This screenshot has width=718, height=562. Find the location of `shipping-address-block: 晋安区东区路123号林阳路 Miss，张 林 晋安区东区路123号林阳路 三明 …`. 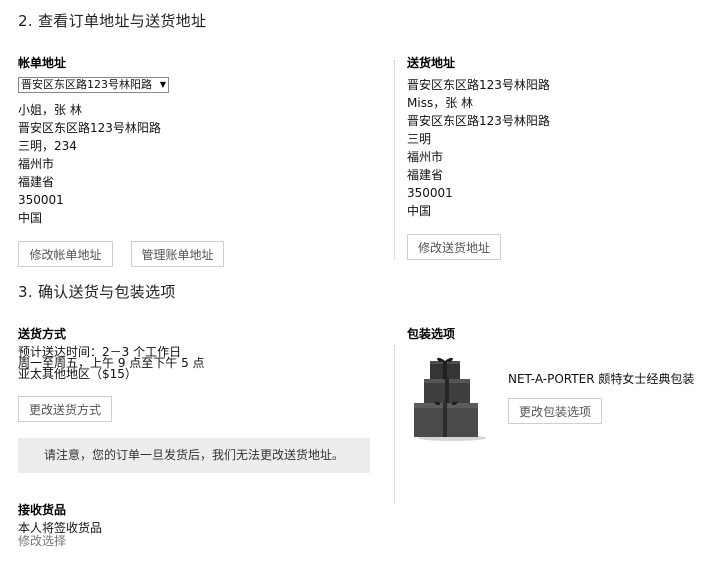

shipping-address-block: 晋安区东区路123号林阳路 Miss，张 林 晋安区东区路123号林阳路 三明 … is located at coordinates (478, 148).